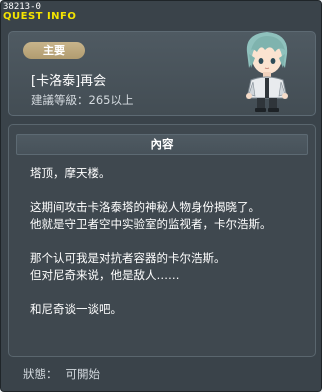 This screenshot has width=322, height=392. What do you see at coordinates (83, 374) in the screenshot?
I see `status-value: 可開始` at bounding box center [83, 374].